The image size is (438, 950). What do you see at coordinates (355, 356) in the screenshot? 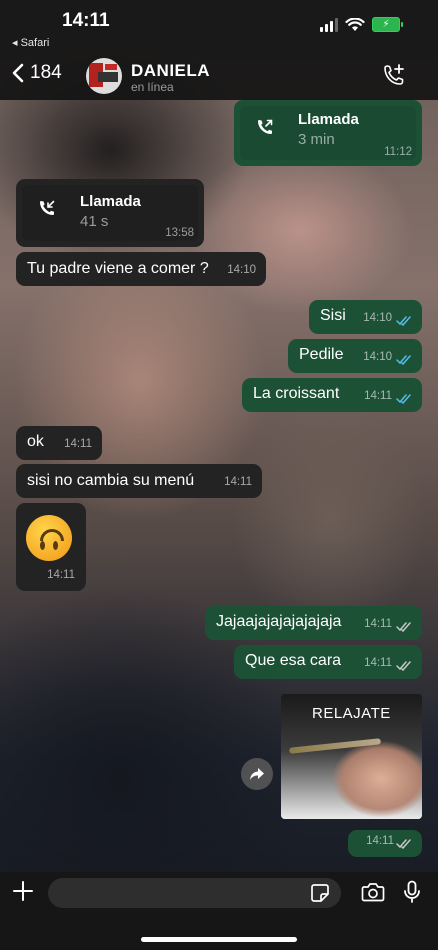
I see `message-outgoing: Pedile 14:10` at bounding box center [355, 356].